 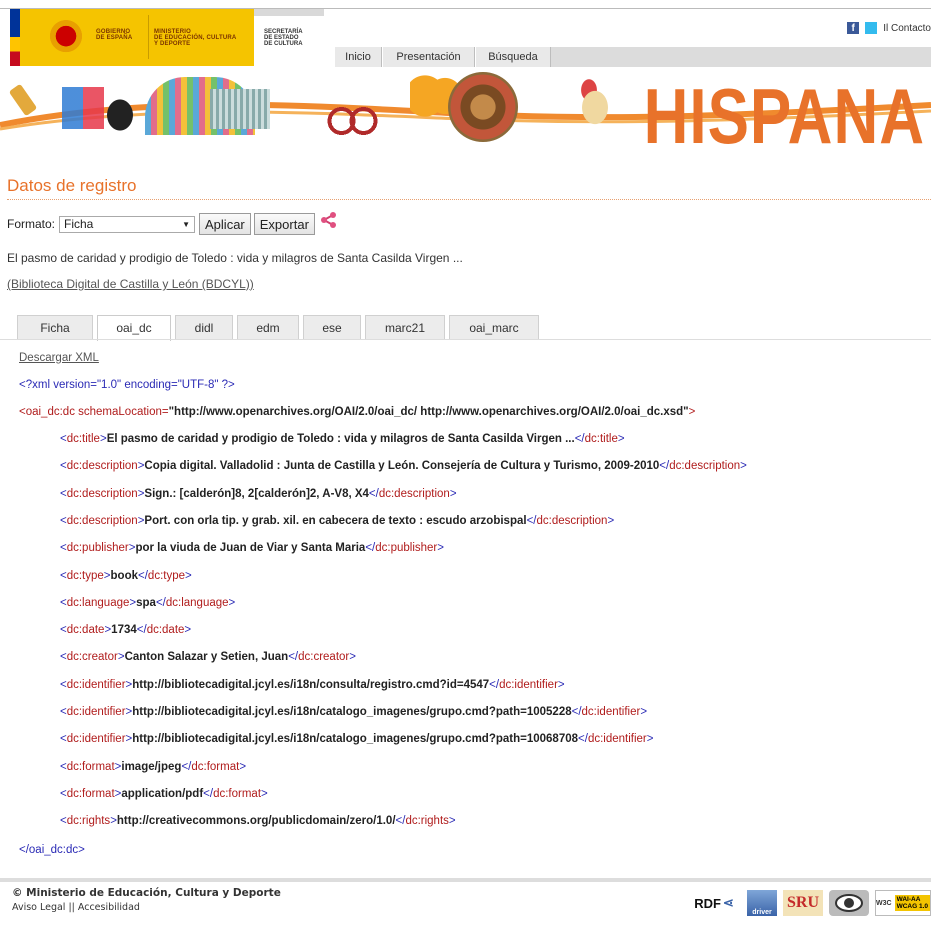 What do you see at coordinates (98, 602) in the screenshot?
I see `xml-open-tag: dc:language` at bounding box center [98, 602].